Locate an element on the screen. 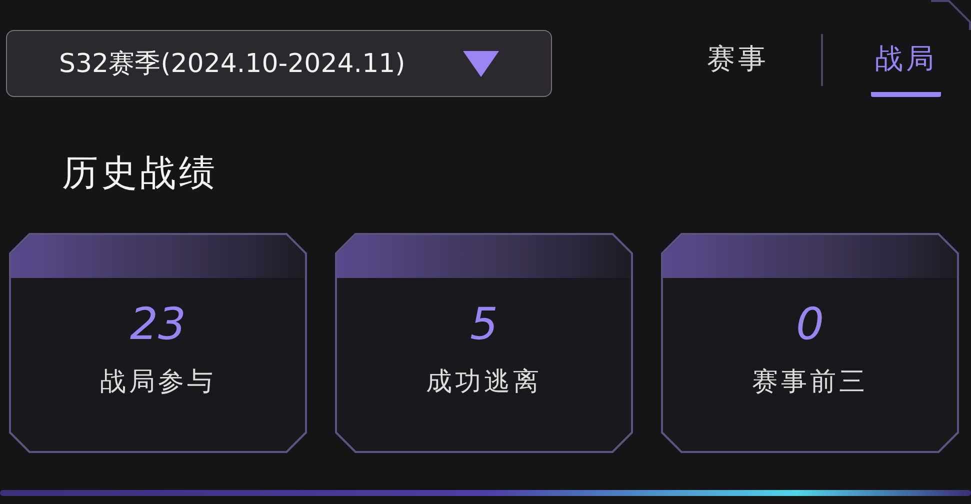 The width and height of the screenshot is (971, 504). stat-value: 0 is located at coordinates (810, 325).